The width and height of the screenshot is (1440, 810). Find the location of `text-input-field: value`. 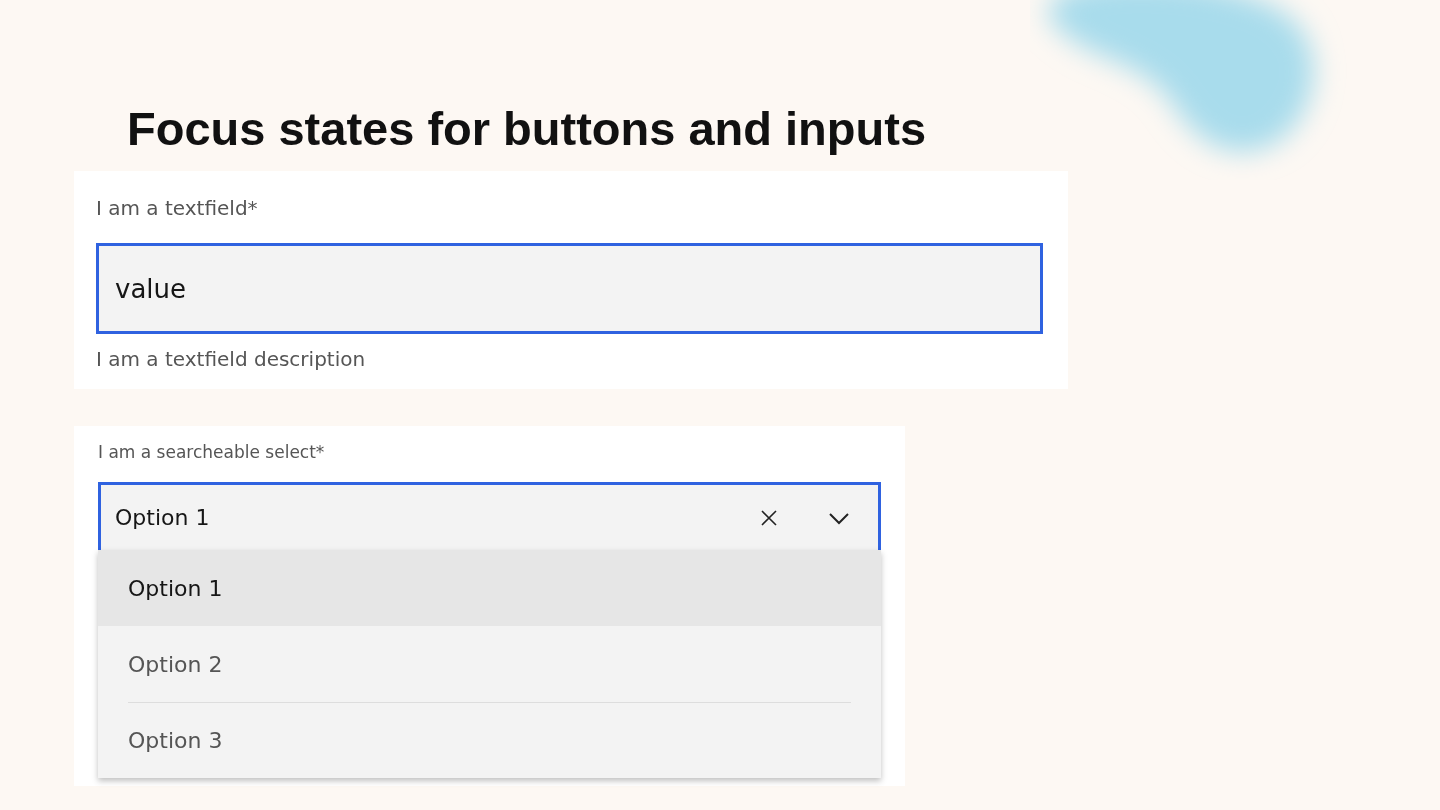

text-input-field: value is located at coordinates (569, 288).